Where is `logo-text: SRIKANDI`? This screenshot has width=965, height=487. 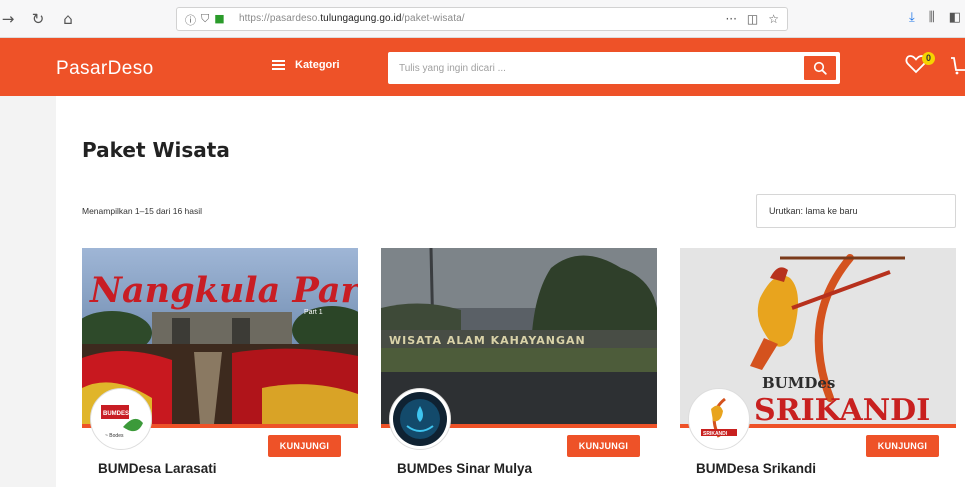
logo-text: SRIKANDI is located at coordinates (715, 434).